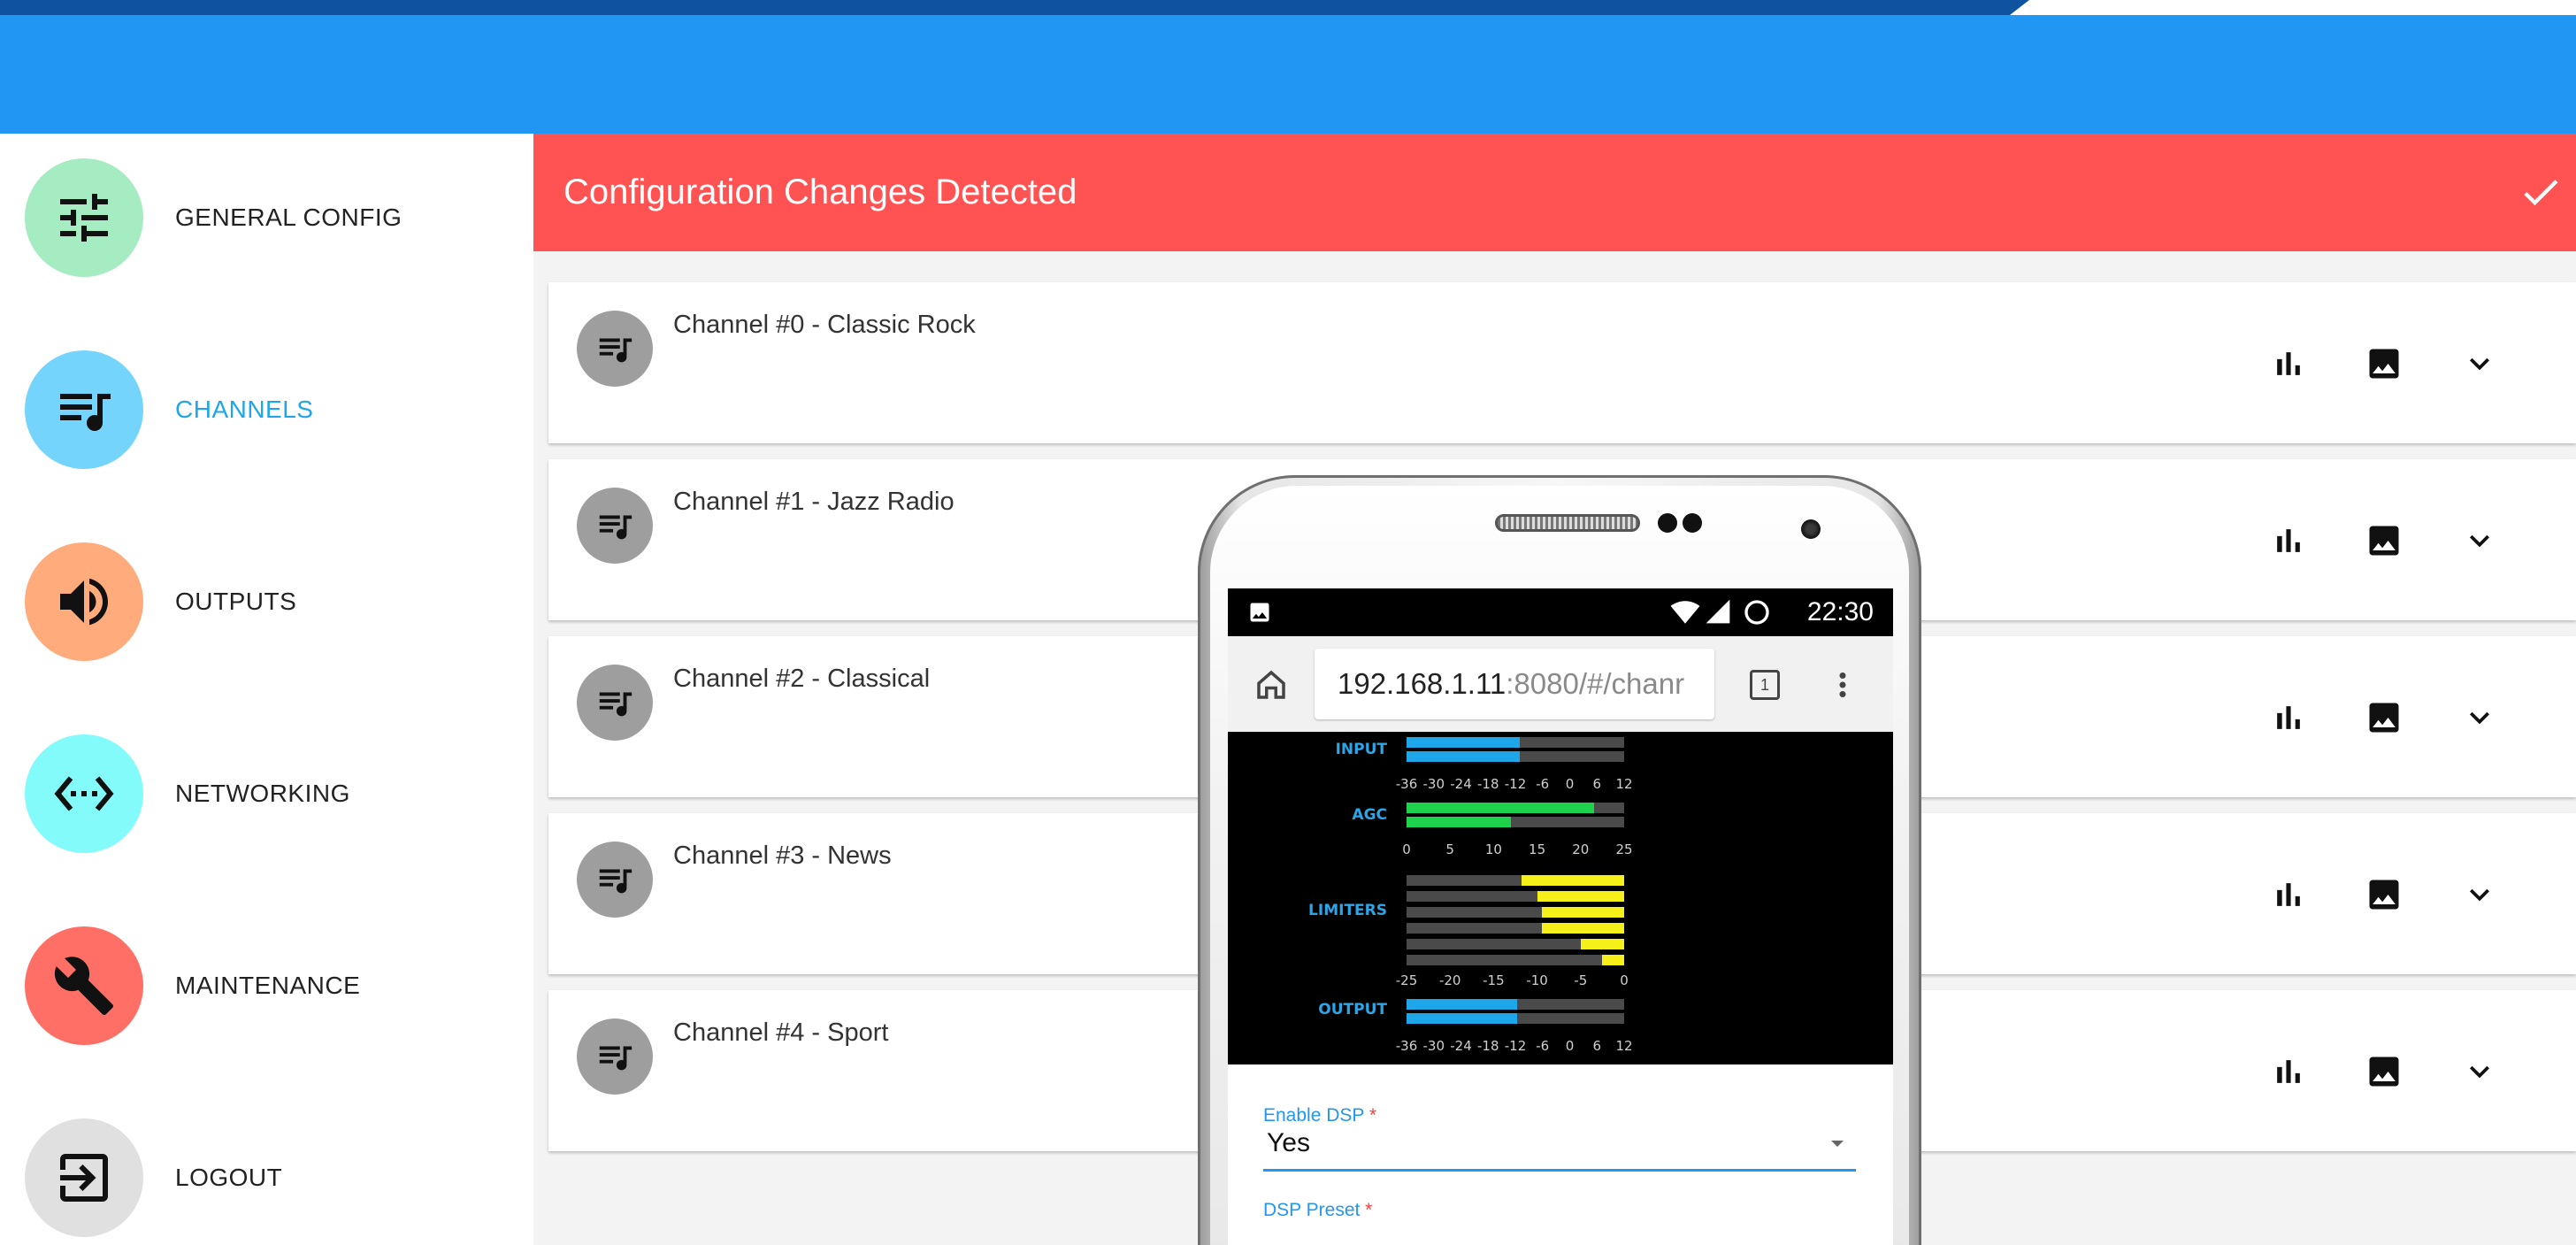 This screenshot has width=2576, height=1245. I want to click on sidebar-item-networking: NETWORKING, so click(266, 794).